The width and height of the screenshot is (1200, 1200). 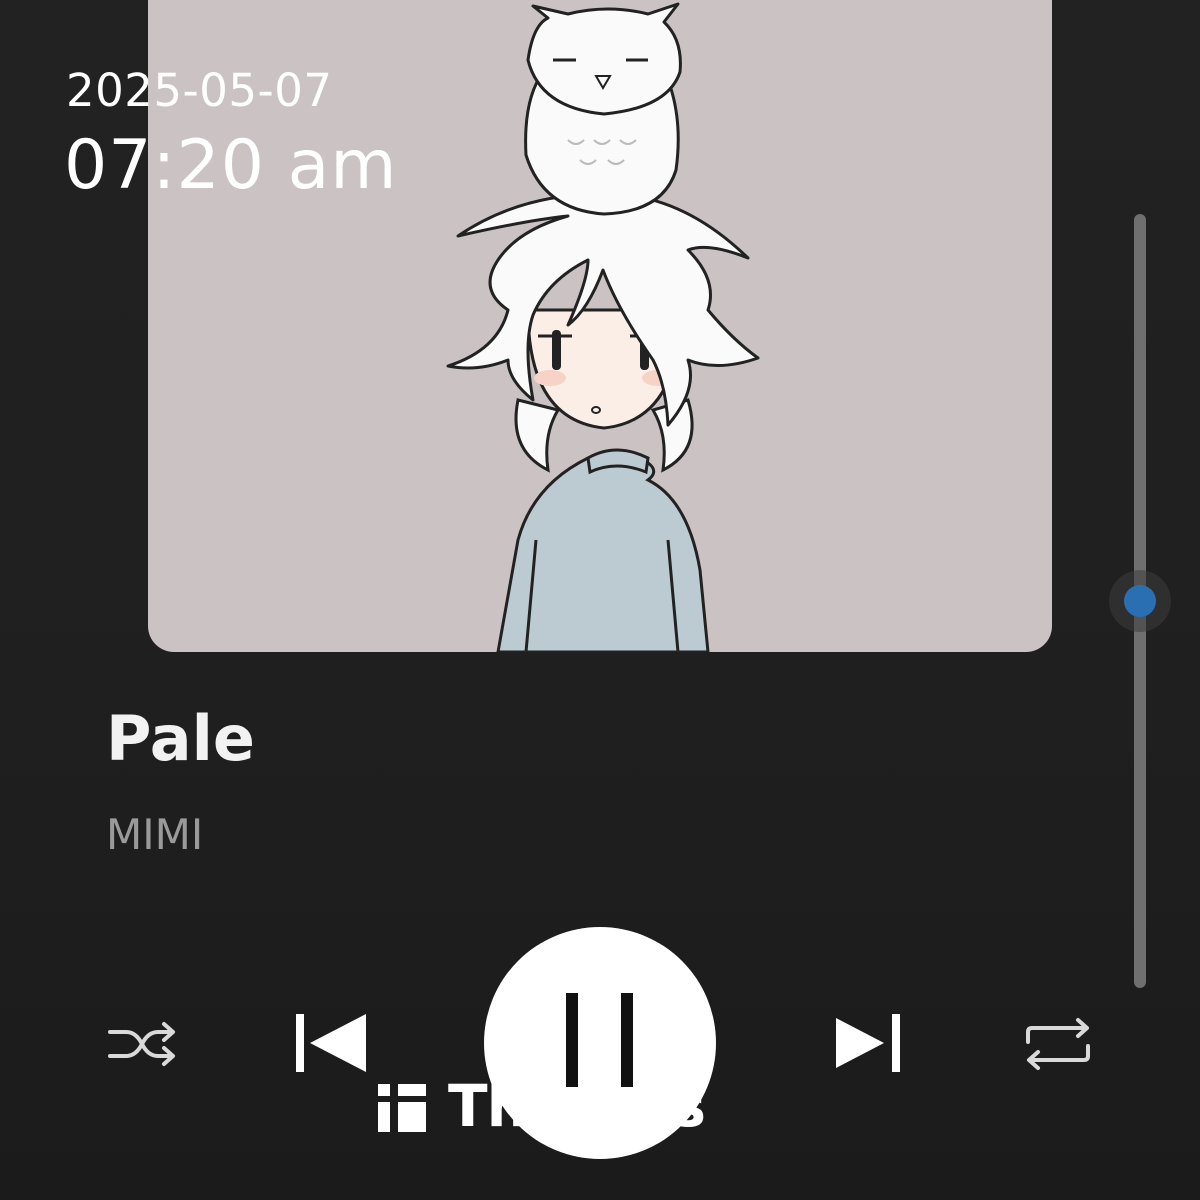 I want to click on play-pause-button, so click(x=600, y=1043).